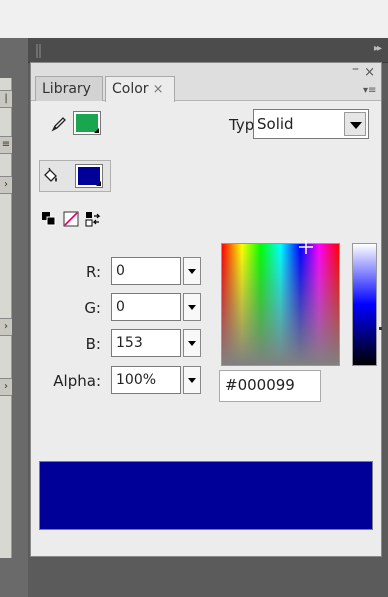 The width and height of the screenshot is (388, 597). I want to click on chevron-down-icon, so click(355, 124).